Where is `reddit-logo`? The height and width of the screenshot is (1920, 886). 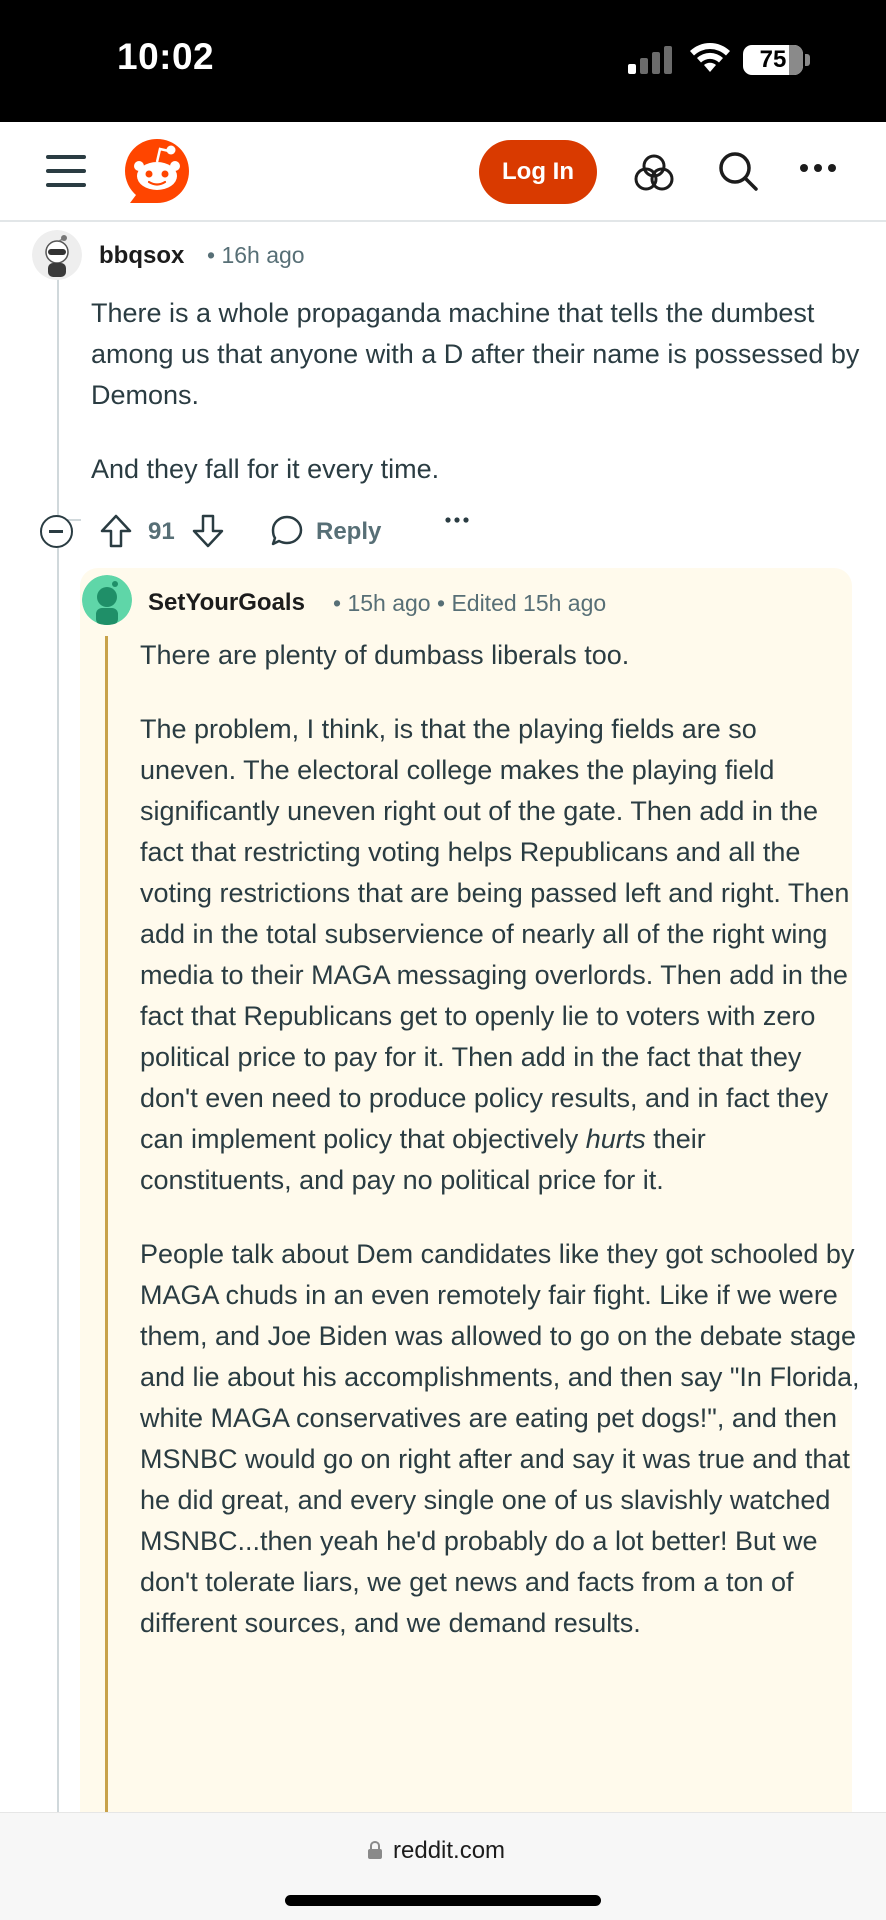 reddit-logo is located at coordinates (157, 171).